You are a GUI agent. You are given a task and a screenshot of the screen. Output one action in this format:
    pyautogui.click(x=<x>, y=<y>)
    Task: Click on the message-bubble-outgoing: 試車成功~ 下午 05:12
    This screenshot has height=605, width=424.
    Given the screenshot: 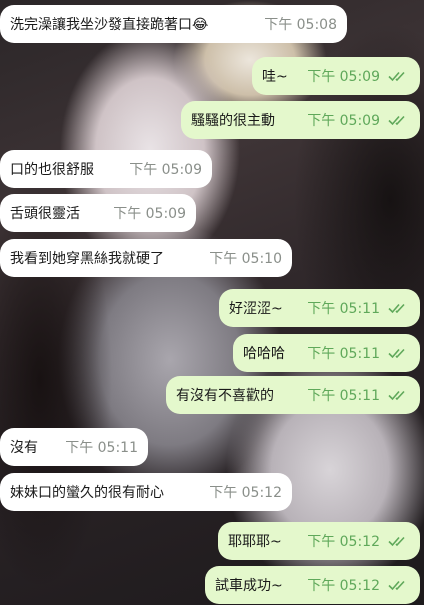 What is the action you would take?
    pyautogui.click(x=312, y=585)
    